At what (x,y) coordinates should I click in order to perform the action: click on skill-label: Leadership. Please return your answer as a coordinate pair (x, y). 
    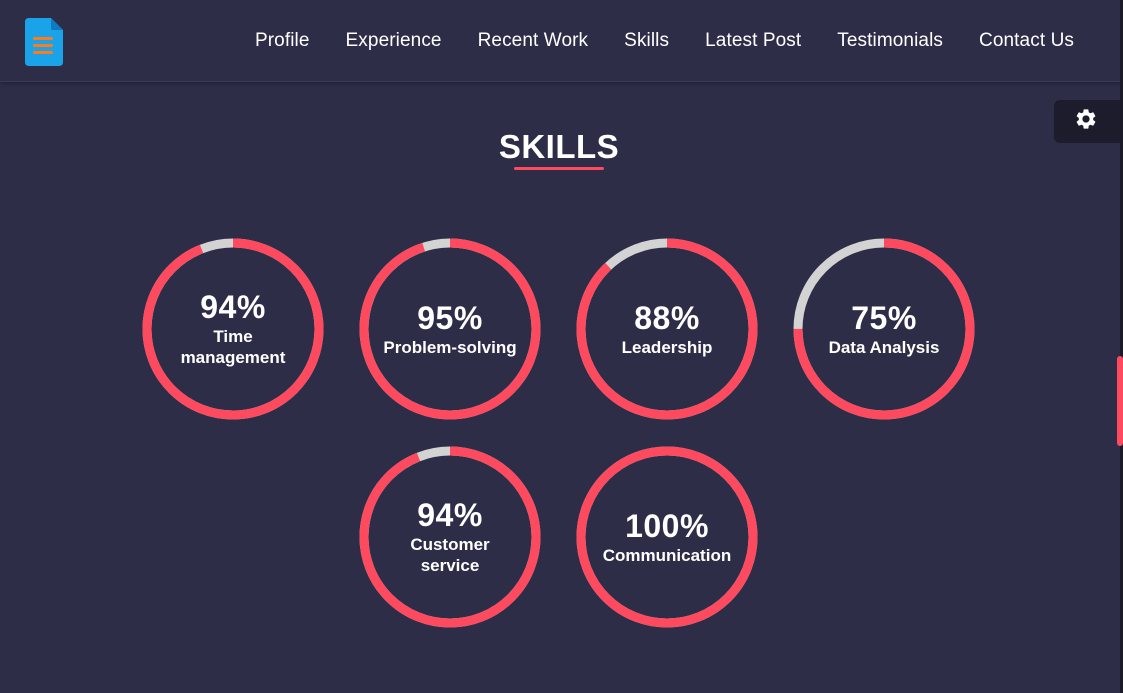
    Looking at the image, I should click on (667, 347).